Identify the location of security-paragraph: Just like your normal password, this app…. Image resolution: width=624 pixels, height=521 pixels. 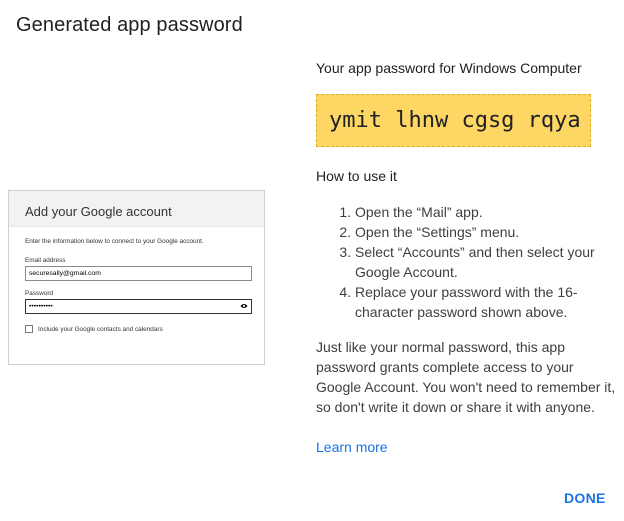
(466, 377).